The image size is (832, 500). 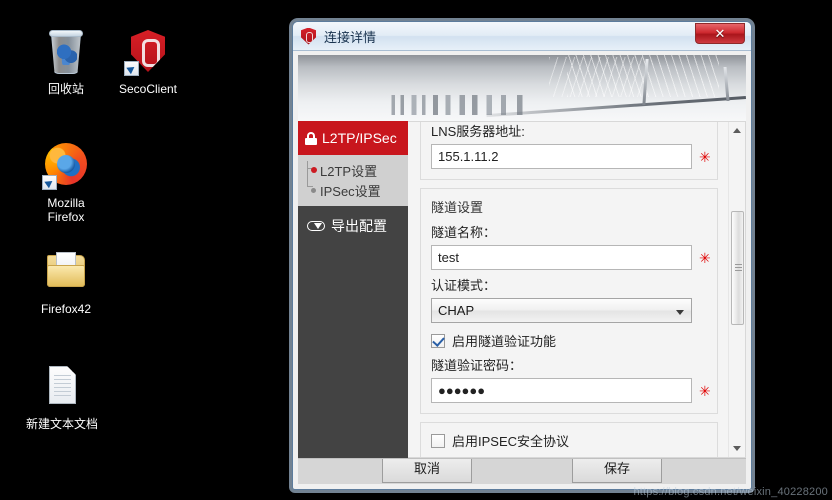 What do you see at coordinates (569, 340) in the screenshot?
I see `enable-tunnel-auth-checkbox-row: 启用隧道验证功能` at bounding box center [569, 340].